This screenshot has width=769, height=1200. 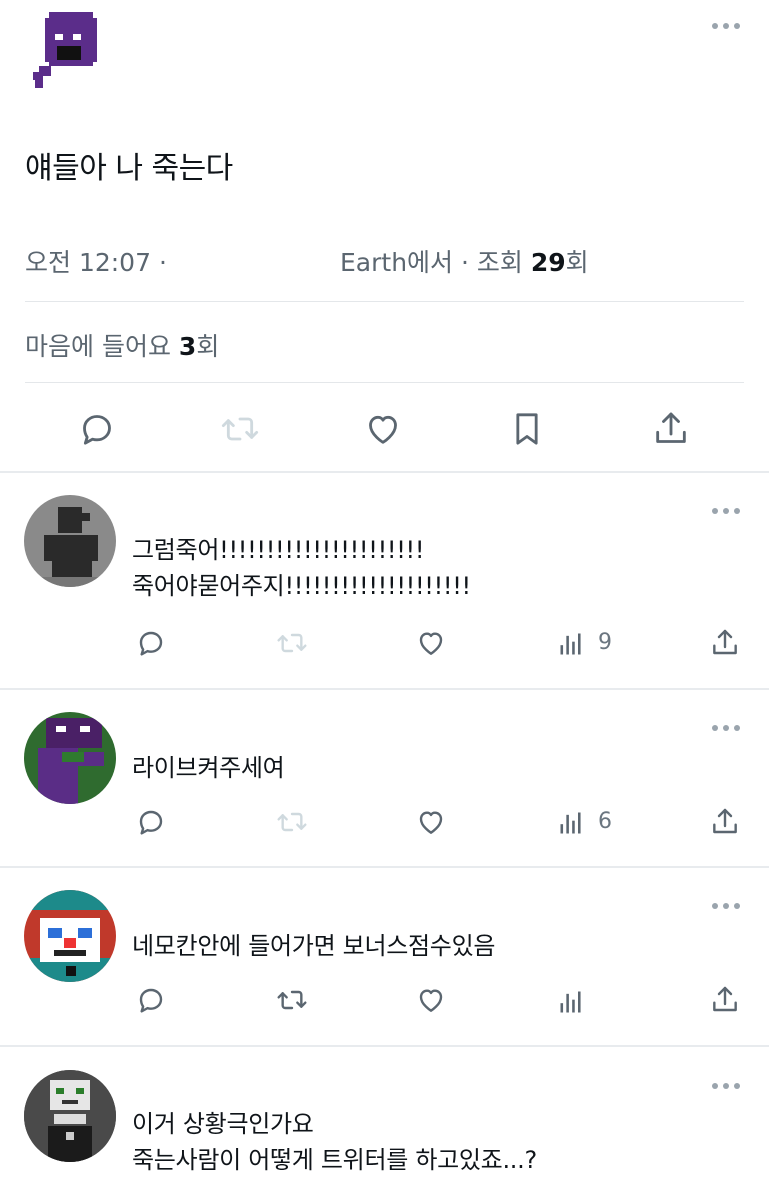 What do you see at coordinates (577, 262) in the screenshot?
I see `tweet-views-unit: 회` at bounding box center [577, 262].